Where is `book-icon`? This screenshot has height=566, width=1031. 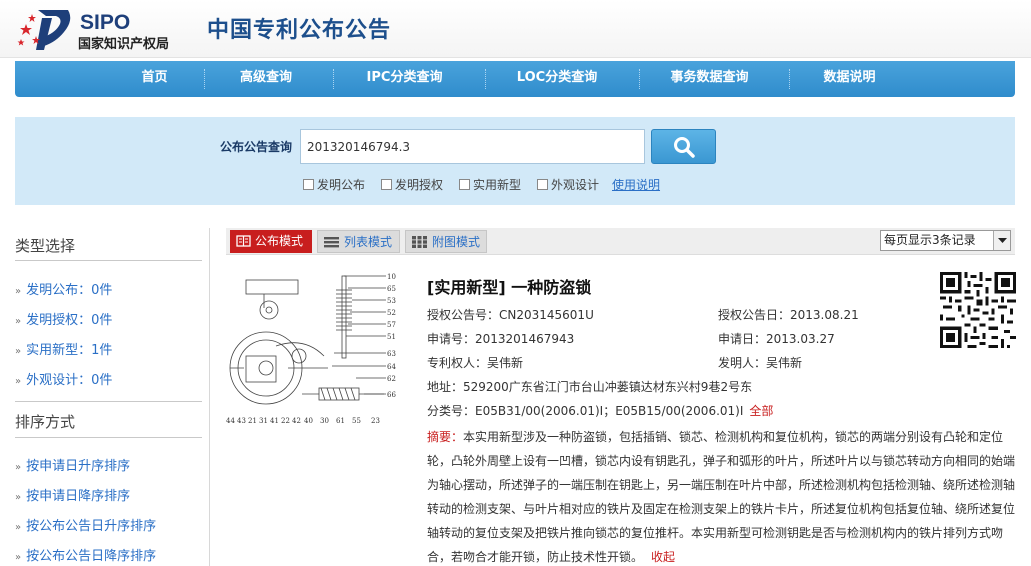 book-icon is located at coordinates (243, 241).